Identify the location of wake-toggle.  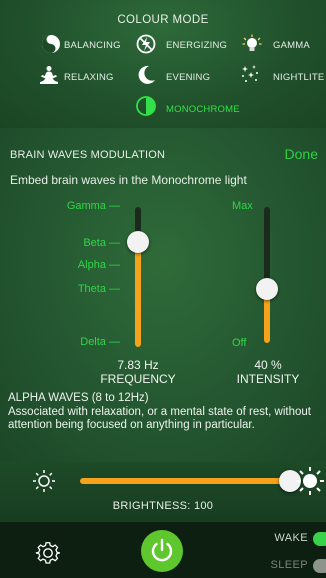
(319, 539).